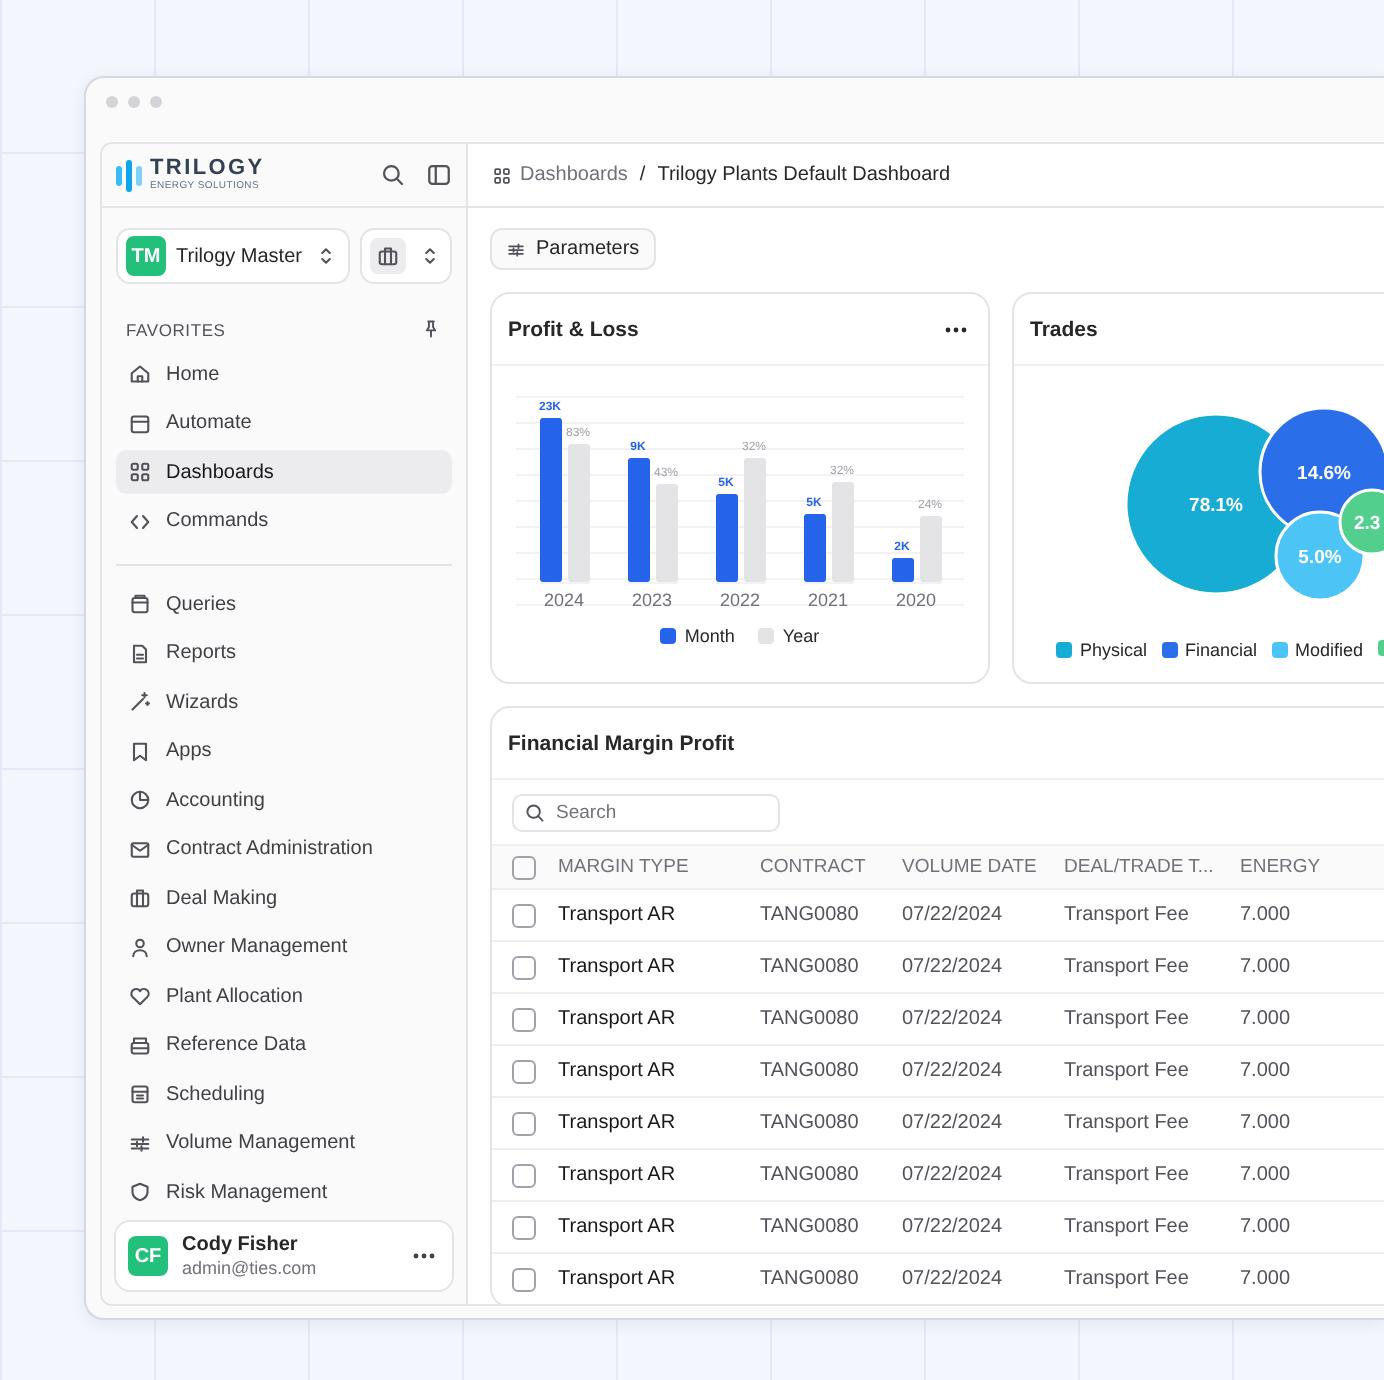 Image resolution: width=1384 pixels, height=1380 pixels. I want to click on axis-label: 2022, so click(740, 600).